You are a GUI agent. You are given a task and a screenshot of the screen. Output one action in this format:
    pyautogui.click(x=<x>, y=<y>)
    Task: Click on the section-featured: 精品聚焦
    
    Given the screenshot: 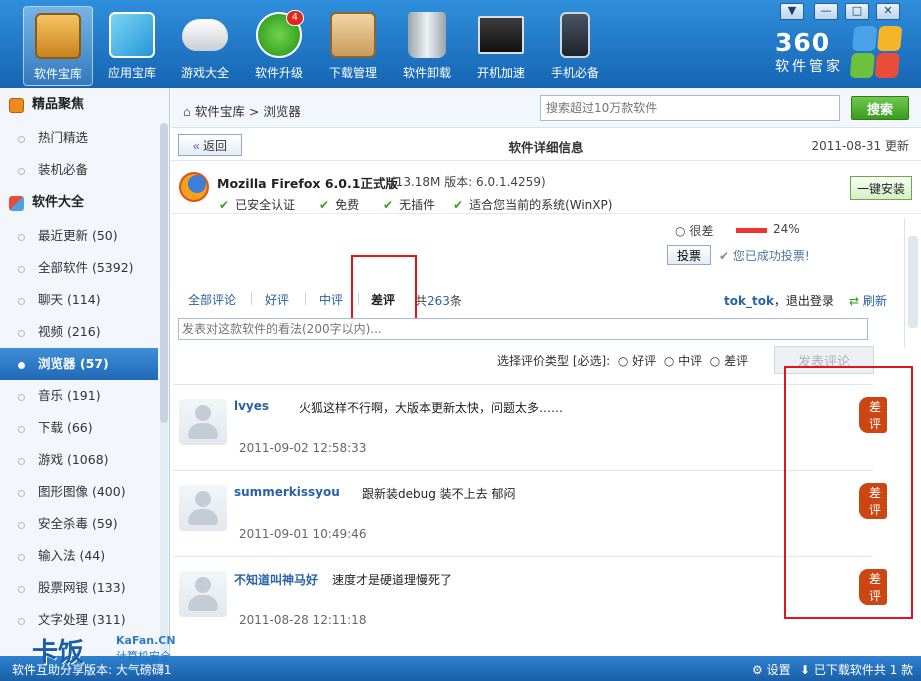 What is the action you would take?
    pyautogui.click(x=84, y=105)
    